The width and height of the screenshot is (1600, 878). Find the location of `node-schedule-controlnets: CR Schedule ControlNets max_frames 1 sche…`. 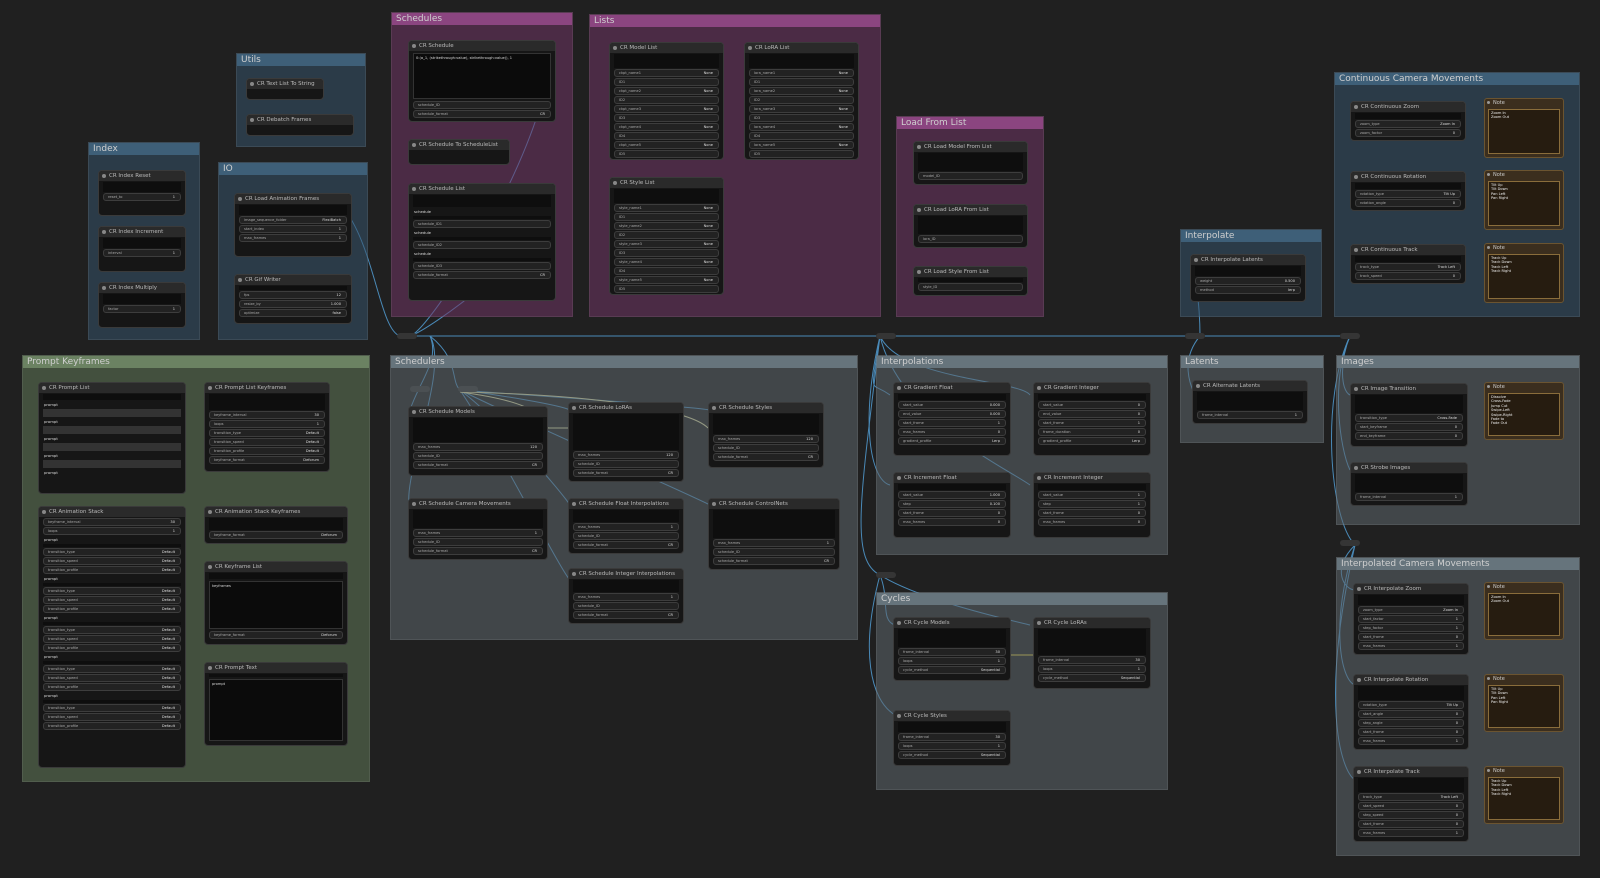

node-schedule-controlnets: CR Schedule ControlNets max_frames 1 sche… is located at coordinates (774, 534).